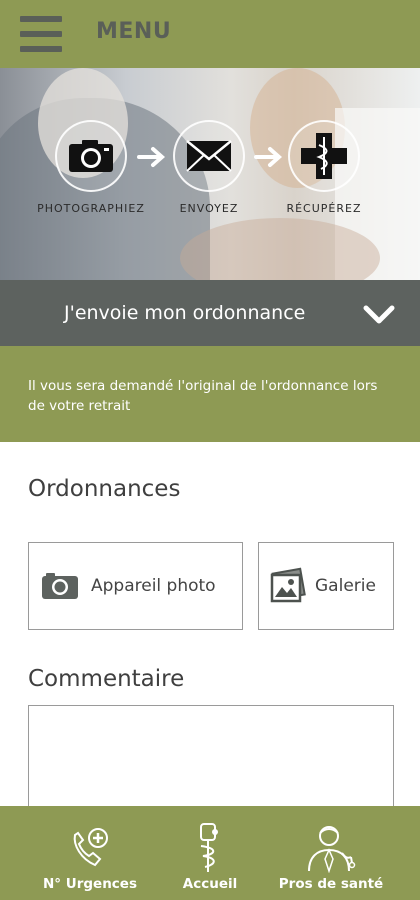 The width and height of the screenshot is (420, 900). I want to click on nav-home-label: Accueil, so click(210, 884).